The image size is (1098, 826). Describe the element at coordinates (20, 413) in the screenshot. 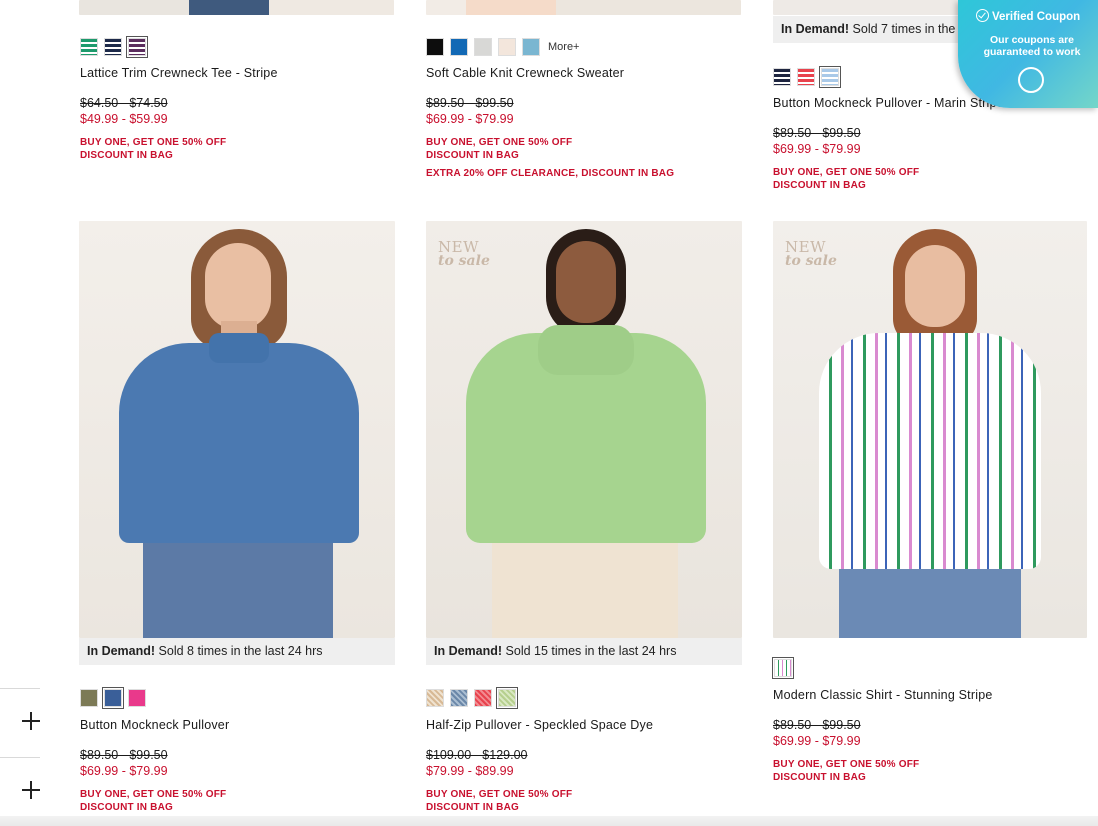

I see `filter-sidebar` at that location.